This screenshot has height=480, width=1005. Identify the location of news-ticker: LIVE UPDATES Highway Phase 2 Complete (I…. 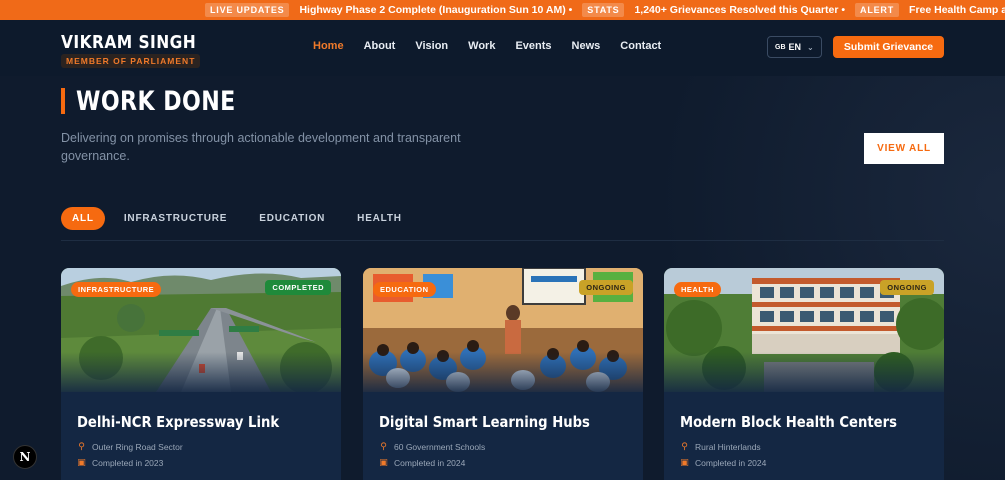
(502, 10).